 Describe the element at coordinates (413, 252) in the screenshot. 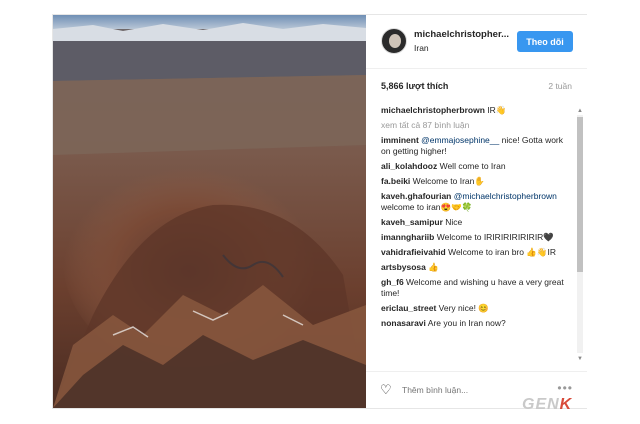

I see `comment-username: vahidrafieivahid` at that location.